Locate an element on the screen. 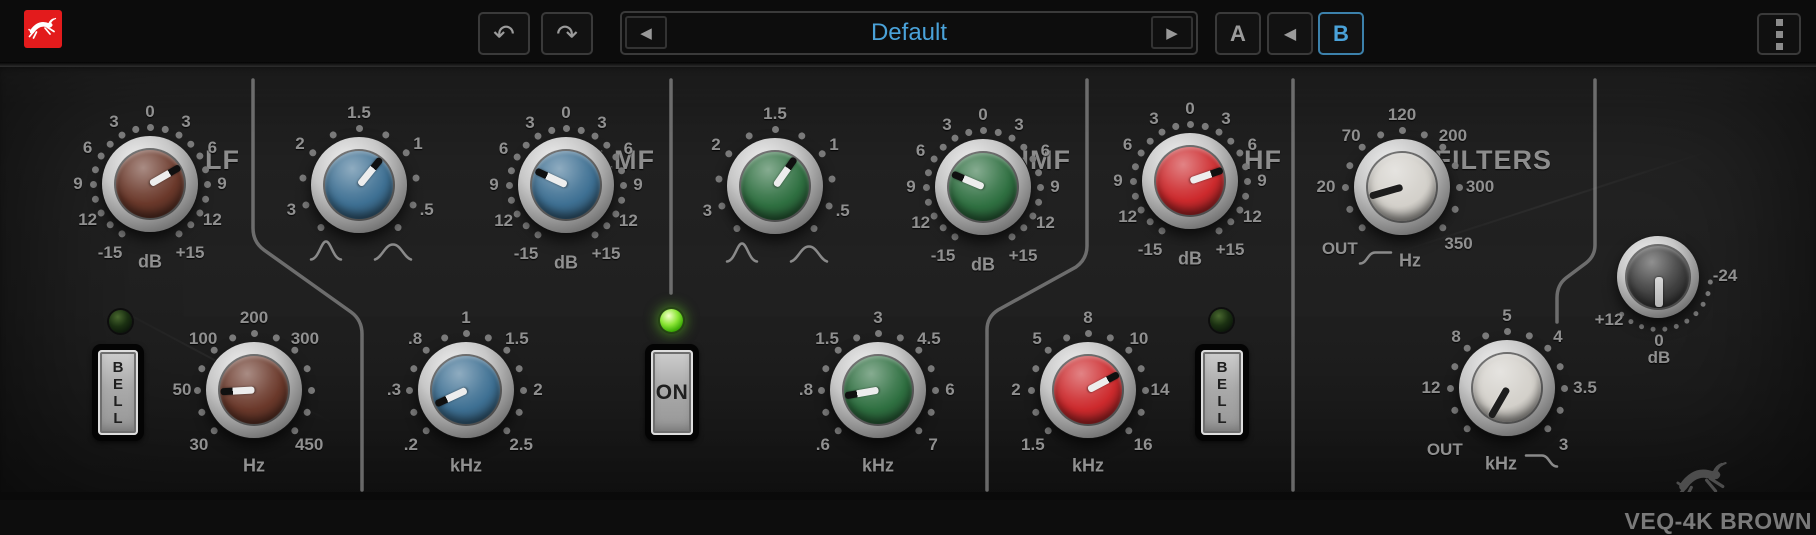 This screenshot has height=535, width=1816. ab-b-label: B is located at coordinates (1341, 33).